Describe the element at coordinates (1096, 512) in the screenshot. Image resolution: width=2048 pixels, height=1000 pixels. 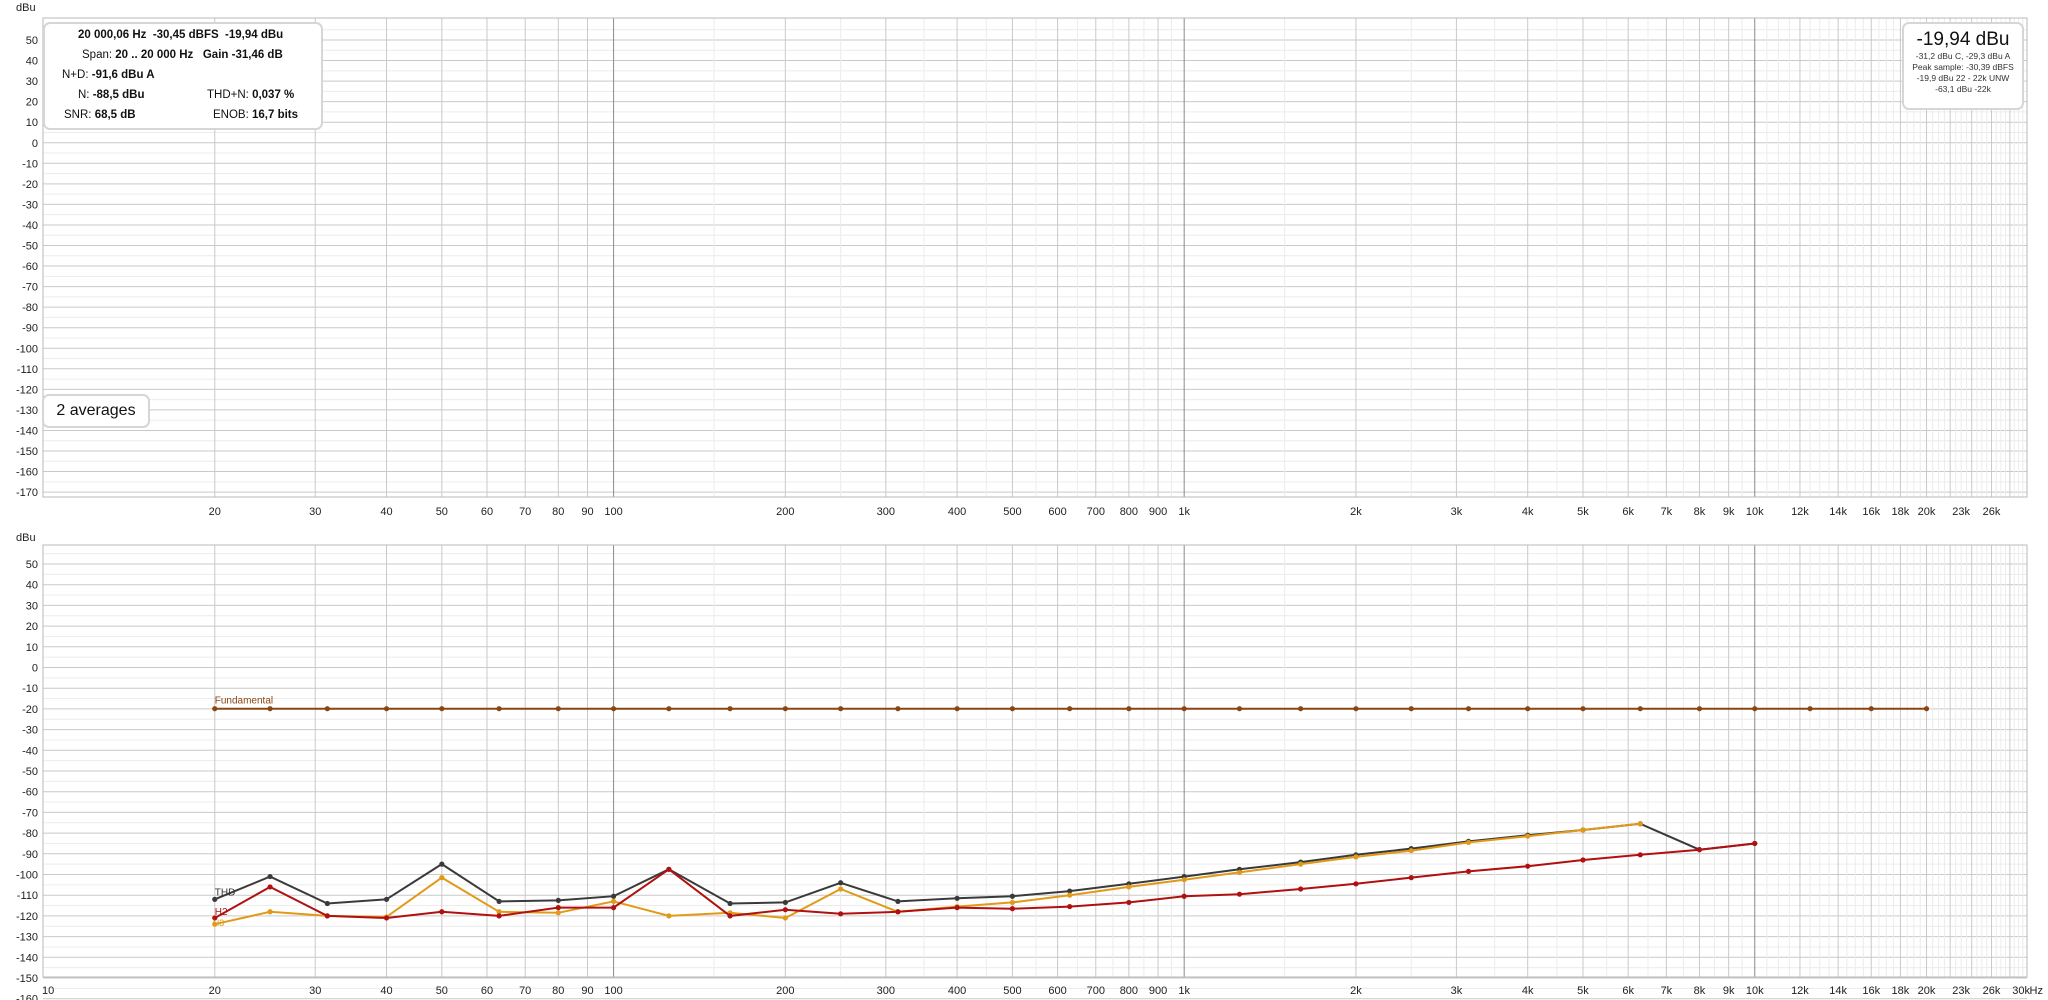
I see `top-x-tick: 700` at that location.